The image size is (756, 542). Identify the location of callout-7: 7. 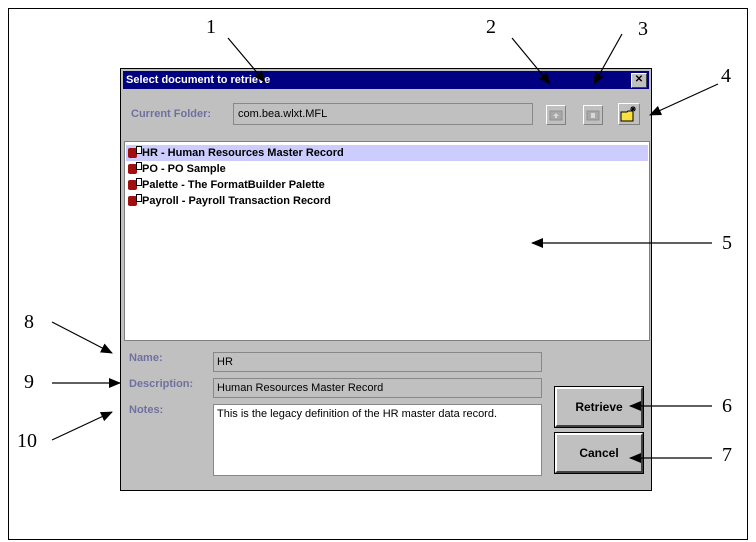
(727, 455).